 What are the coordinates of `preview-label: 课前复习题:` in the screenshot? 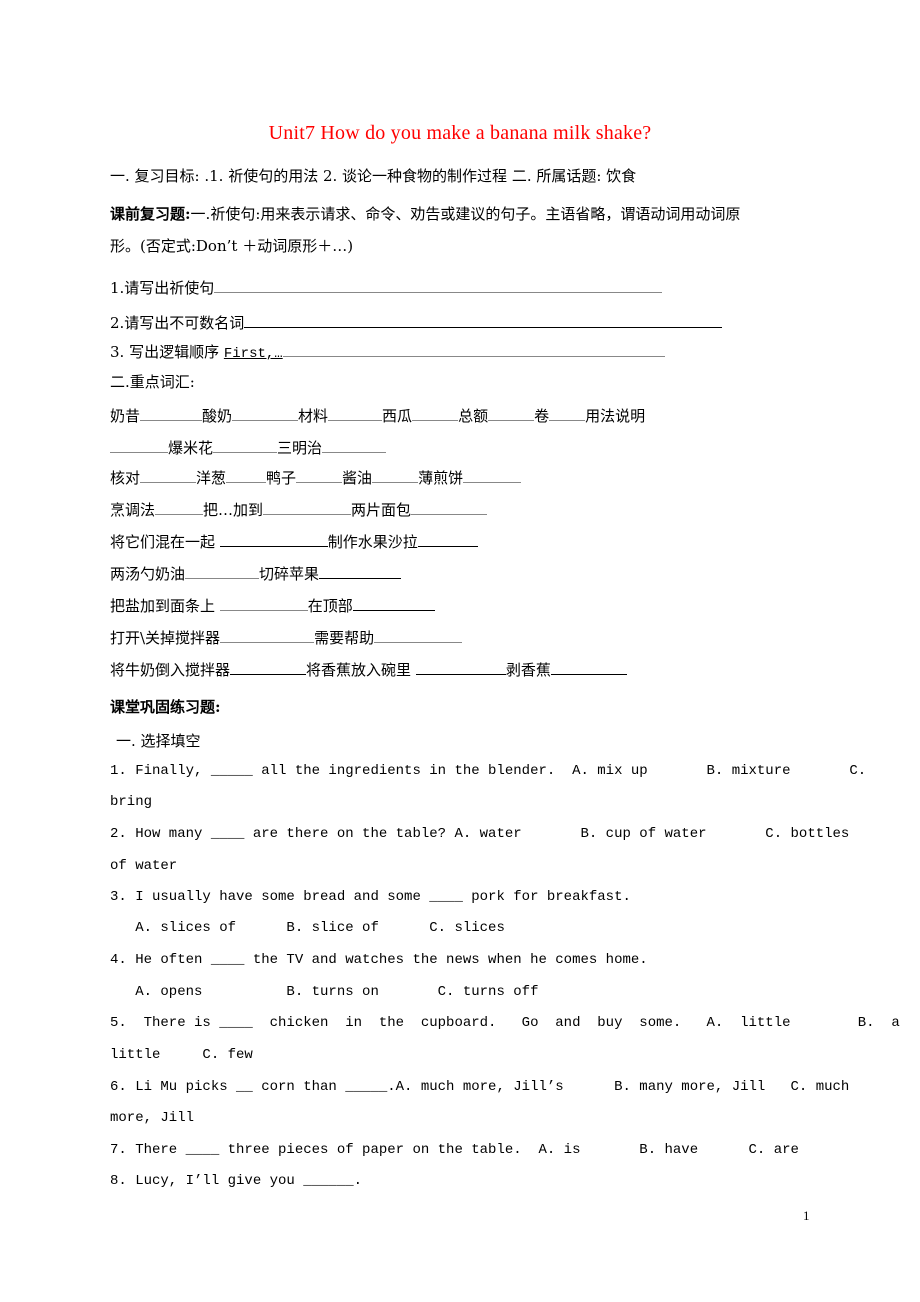 It's located at (150, 214).